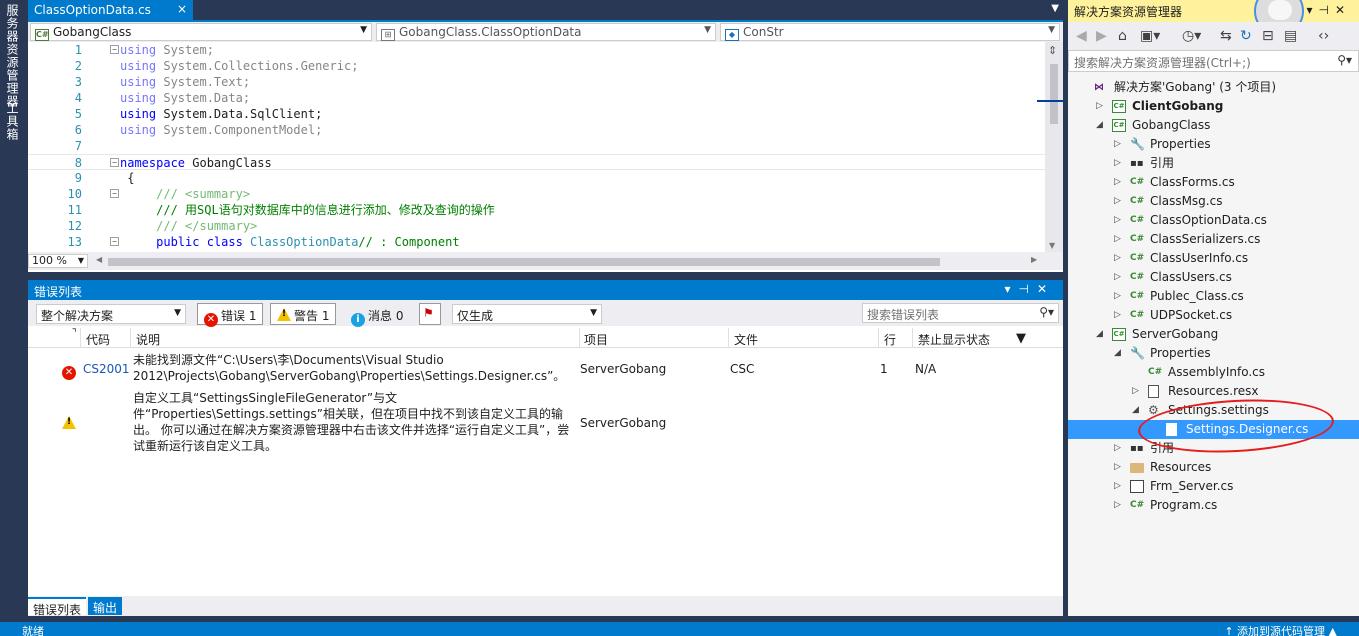 The width and height of the screenshot is (1359, 636). What do you see at coordinates (98, 339) in the screenshot?
I see `column-header-code: 代码` at bounding box center [98, 339].